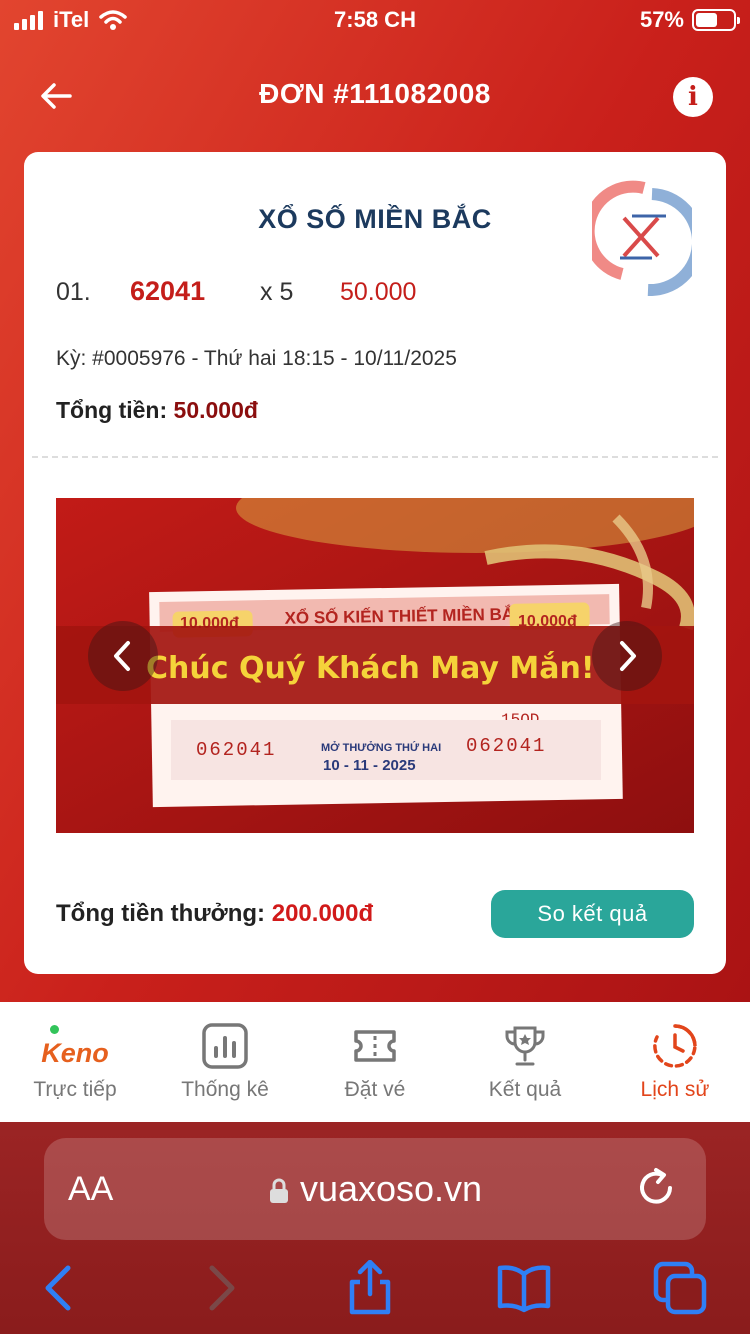  I want to click on prize-value: 200.000đ, so click(322, 913).